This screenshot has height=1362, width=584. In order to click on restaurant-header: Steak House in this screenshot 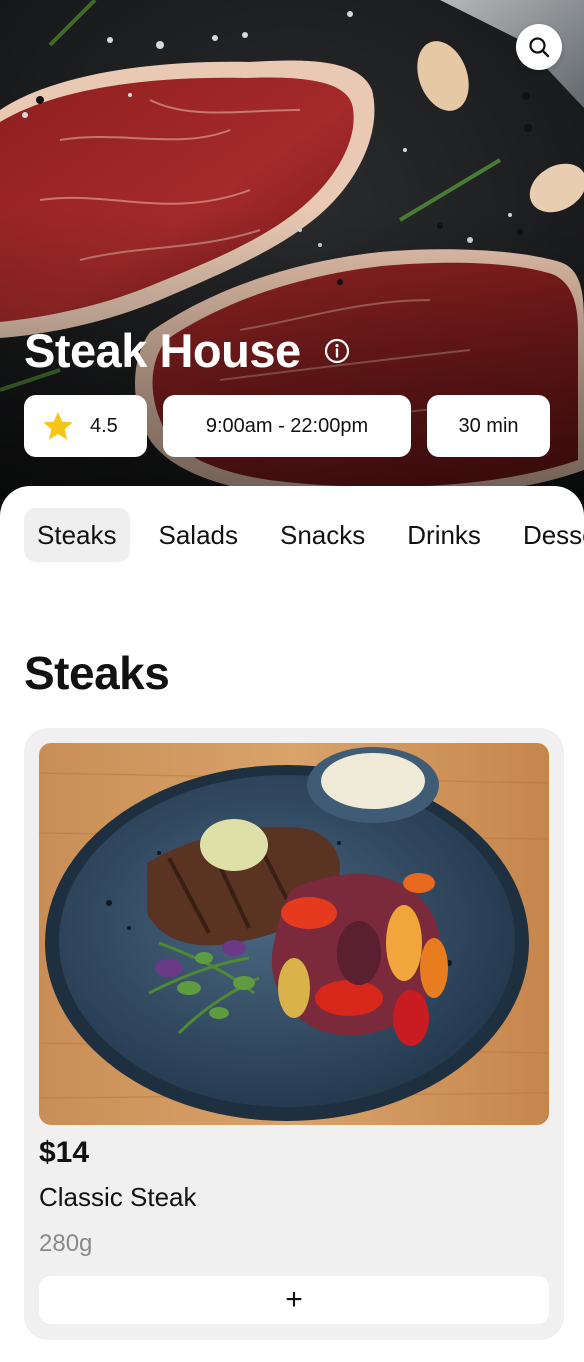, I will do `click(187, 351)`.